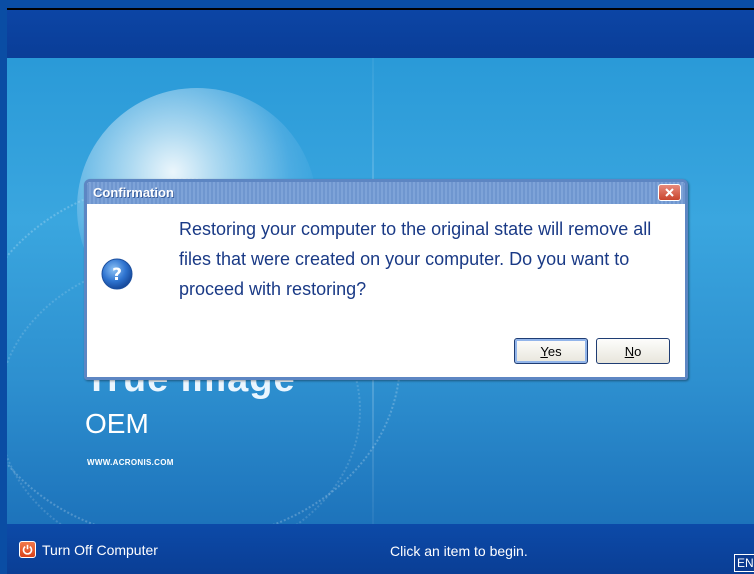 Image resolution: width=754 pixels, height=574 pixels. I want to click on no-button: No, so click(633, 351).